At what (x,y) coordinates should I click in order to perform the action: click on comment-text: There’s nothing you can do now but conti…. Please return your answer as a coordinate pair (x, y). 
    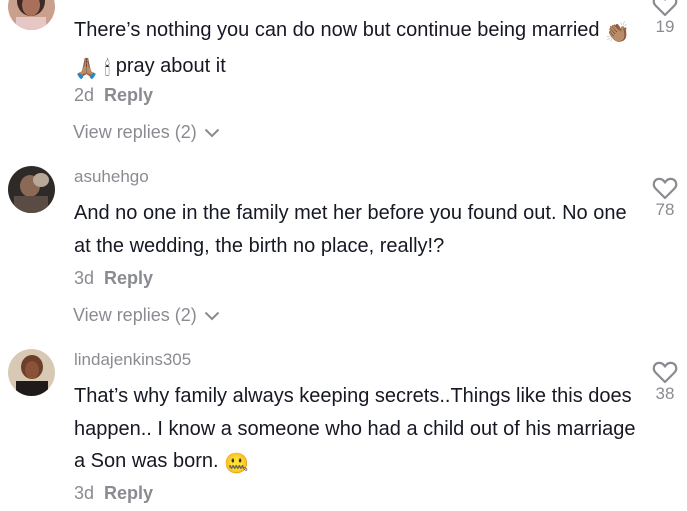
    Looking at the image, I should click on (354, 49).